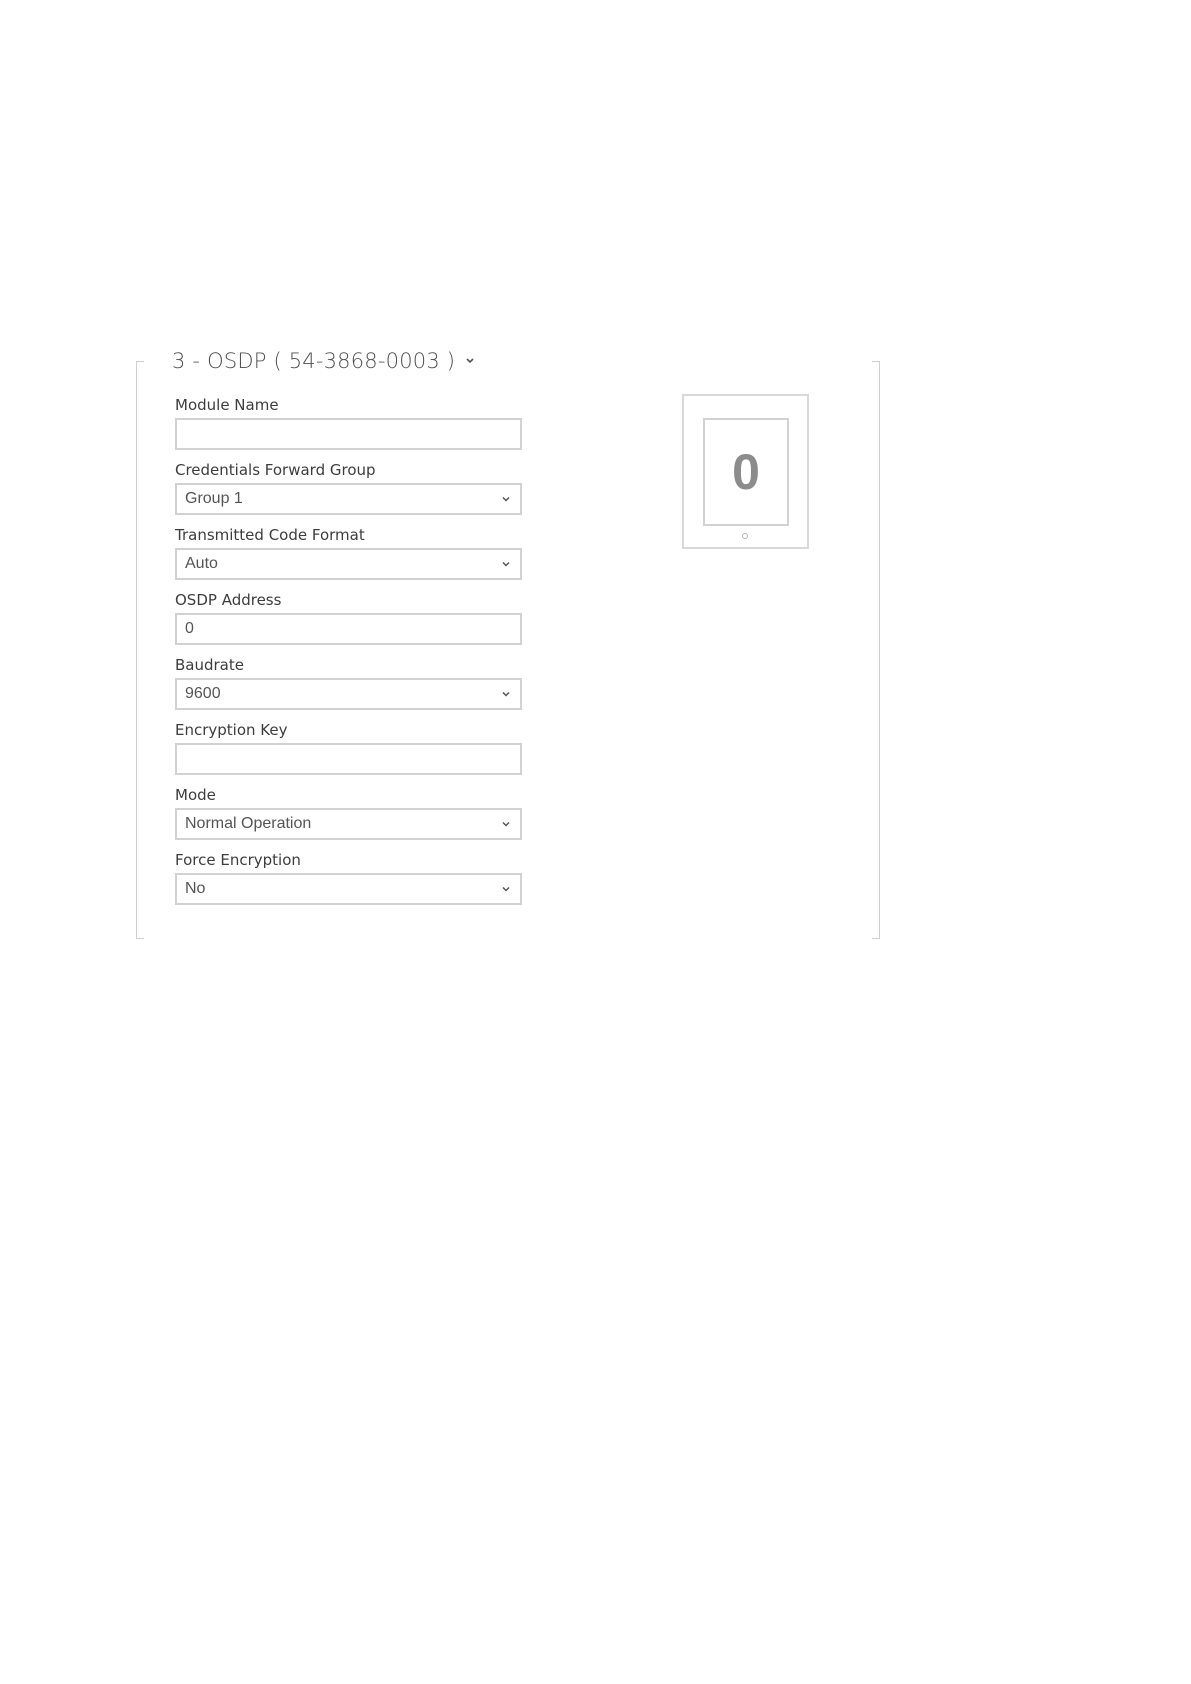 This screenshot has width=1191, height=1684. What do you see at coordinates (348, 499) in the screenshot?
I see `credentials-forward-group-select: Group 1` at bounding box center [348, 499].